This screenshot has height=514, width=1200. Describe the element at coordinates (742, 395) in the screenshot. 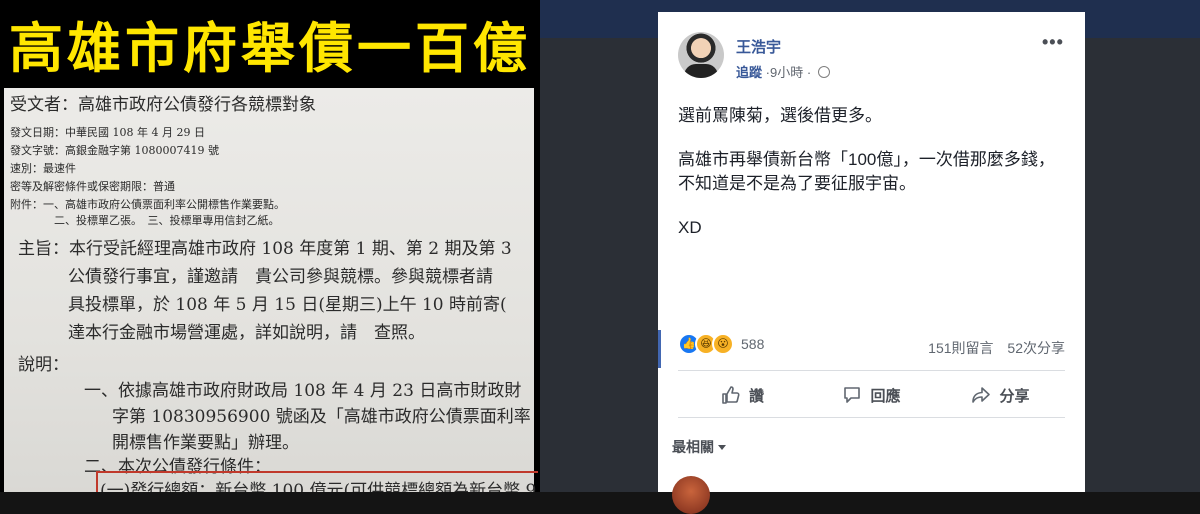

I see `like-button: 讚` at that location.